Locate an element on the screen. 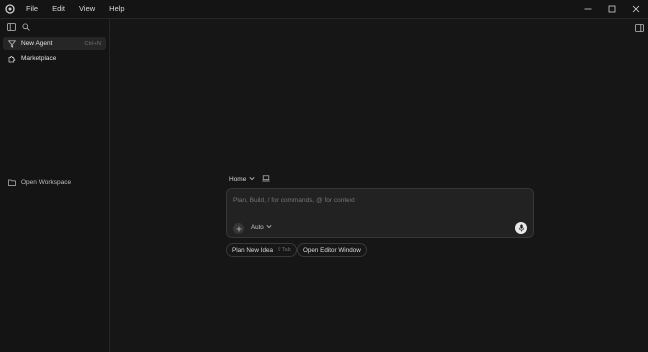  open-workspace-button: Open Workspace is located at coordinates (54, 182).